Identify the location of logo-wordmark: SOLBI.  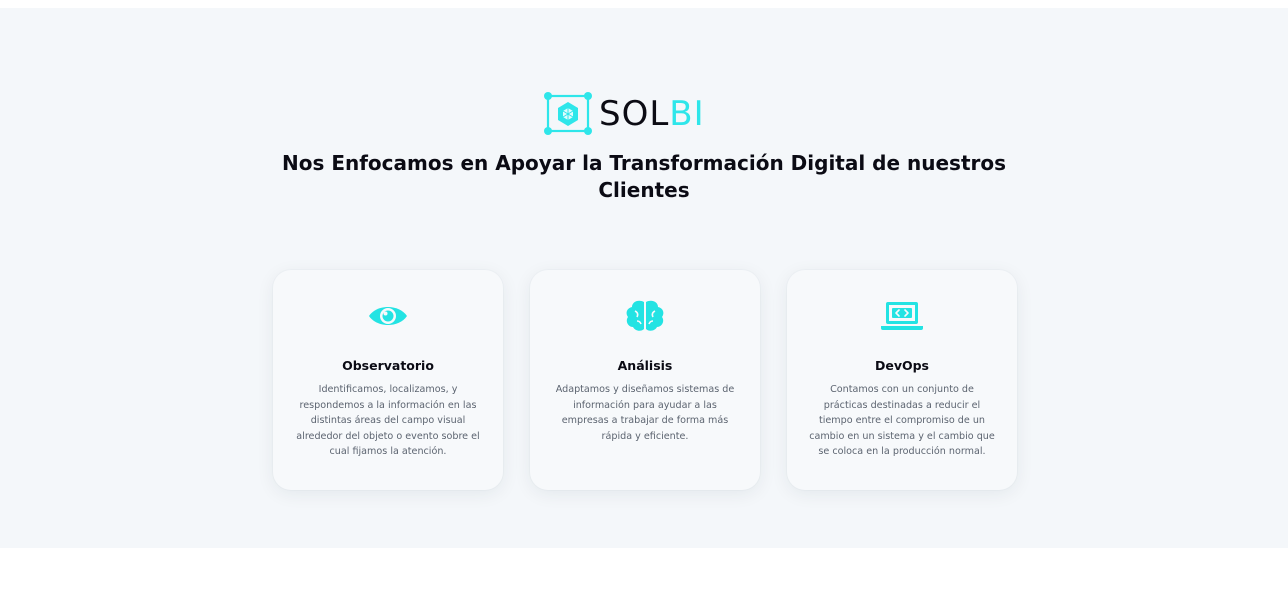
(652, 114).